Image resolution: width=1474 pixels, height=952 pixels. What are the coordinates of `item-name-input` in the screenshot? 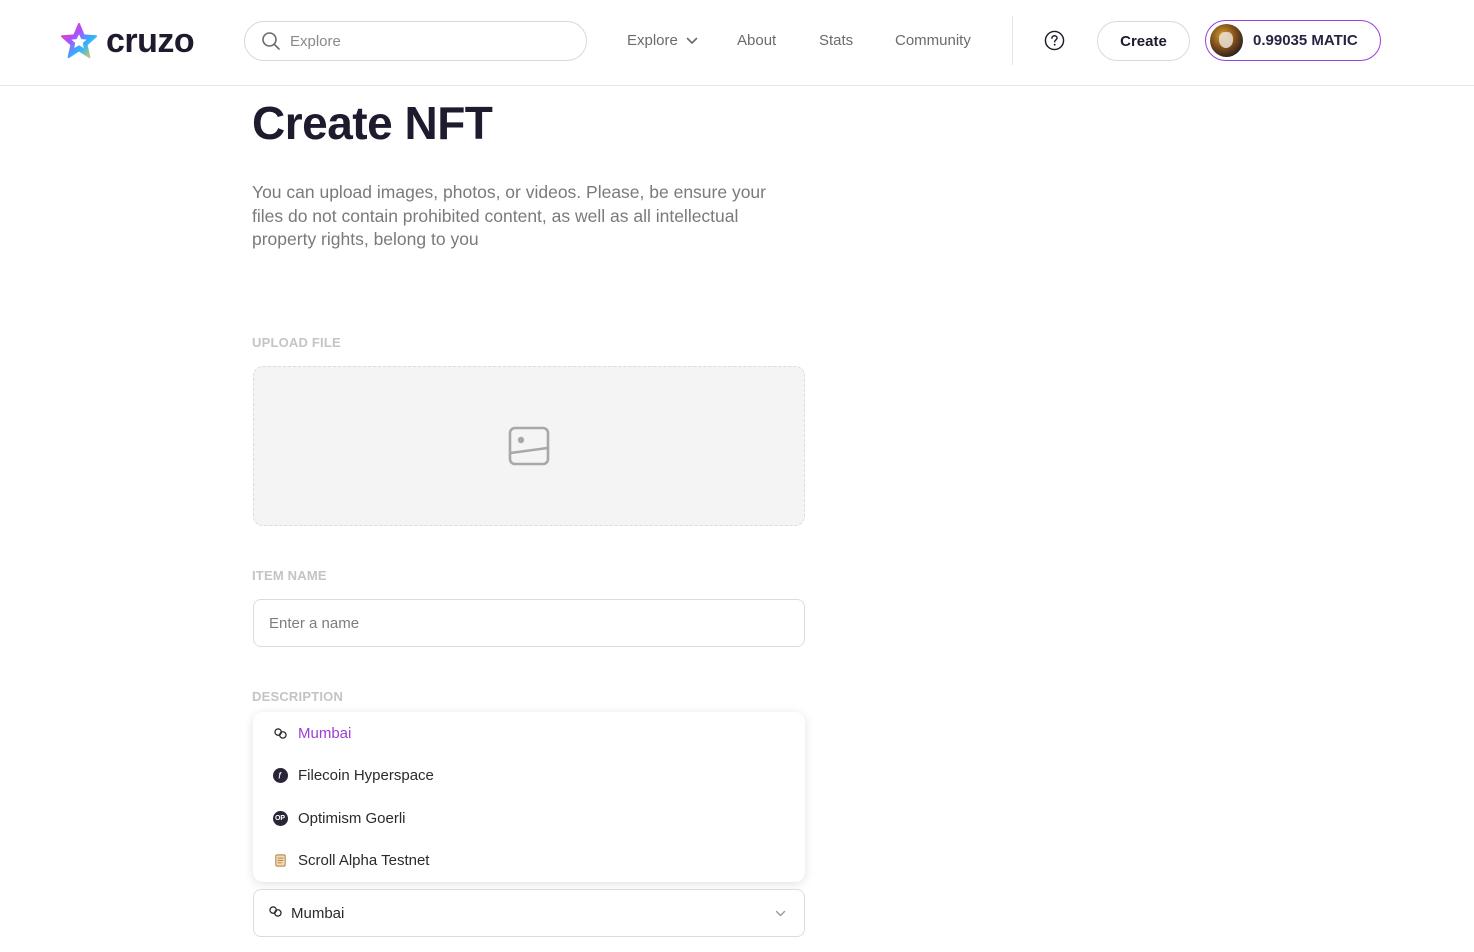 It's located at (529, 623).